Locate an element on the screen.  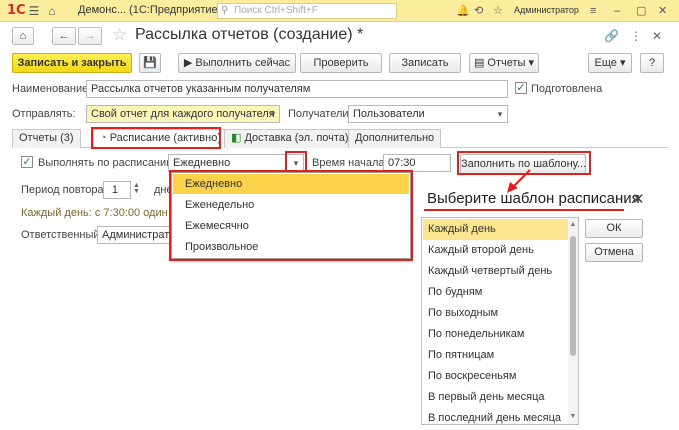
floppy-disk-icon: 💾 is located at coordinates (150, 63).